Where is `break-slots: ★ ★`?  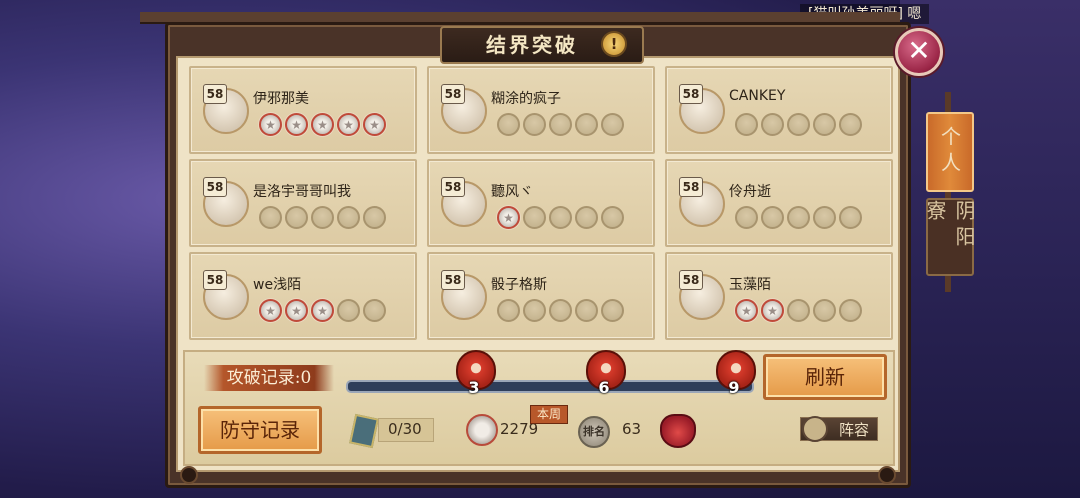 break-slots: ★ ★ is located at coordinates (798, 310).